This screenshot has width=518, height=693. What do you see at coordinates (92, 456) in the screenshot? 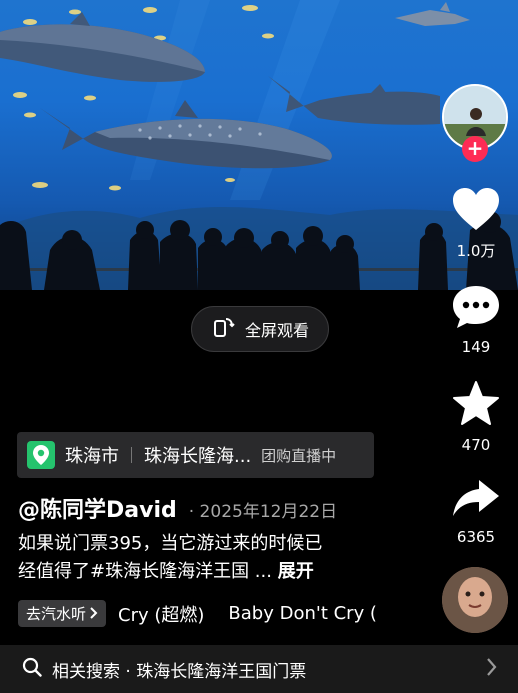
I see `location-city: 珠海市` at bounding box center [92, 456].